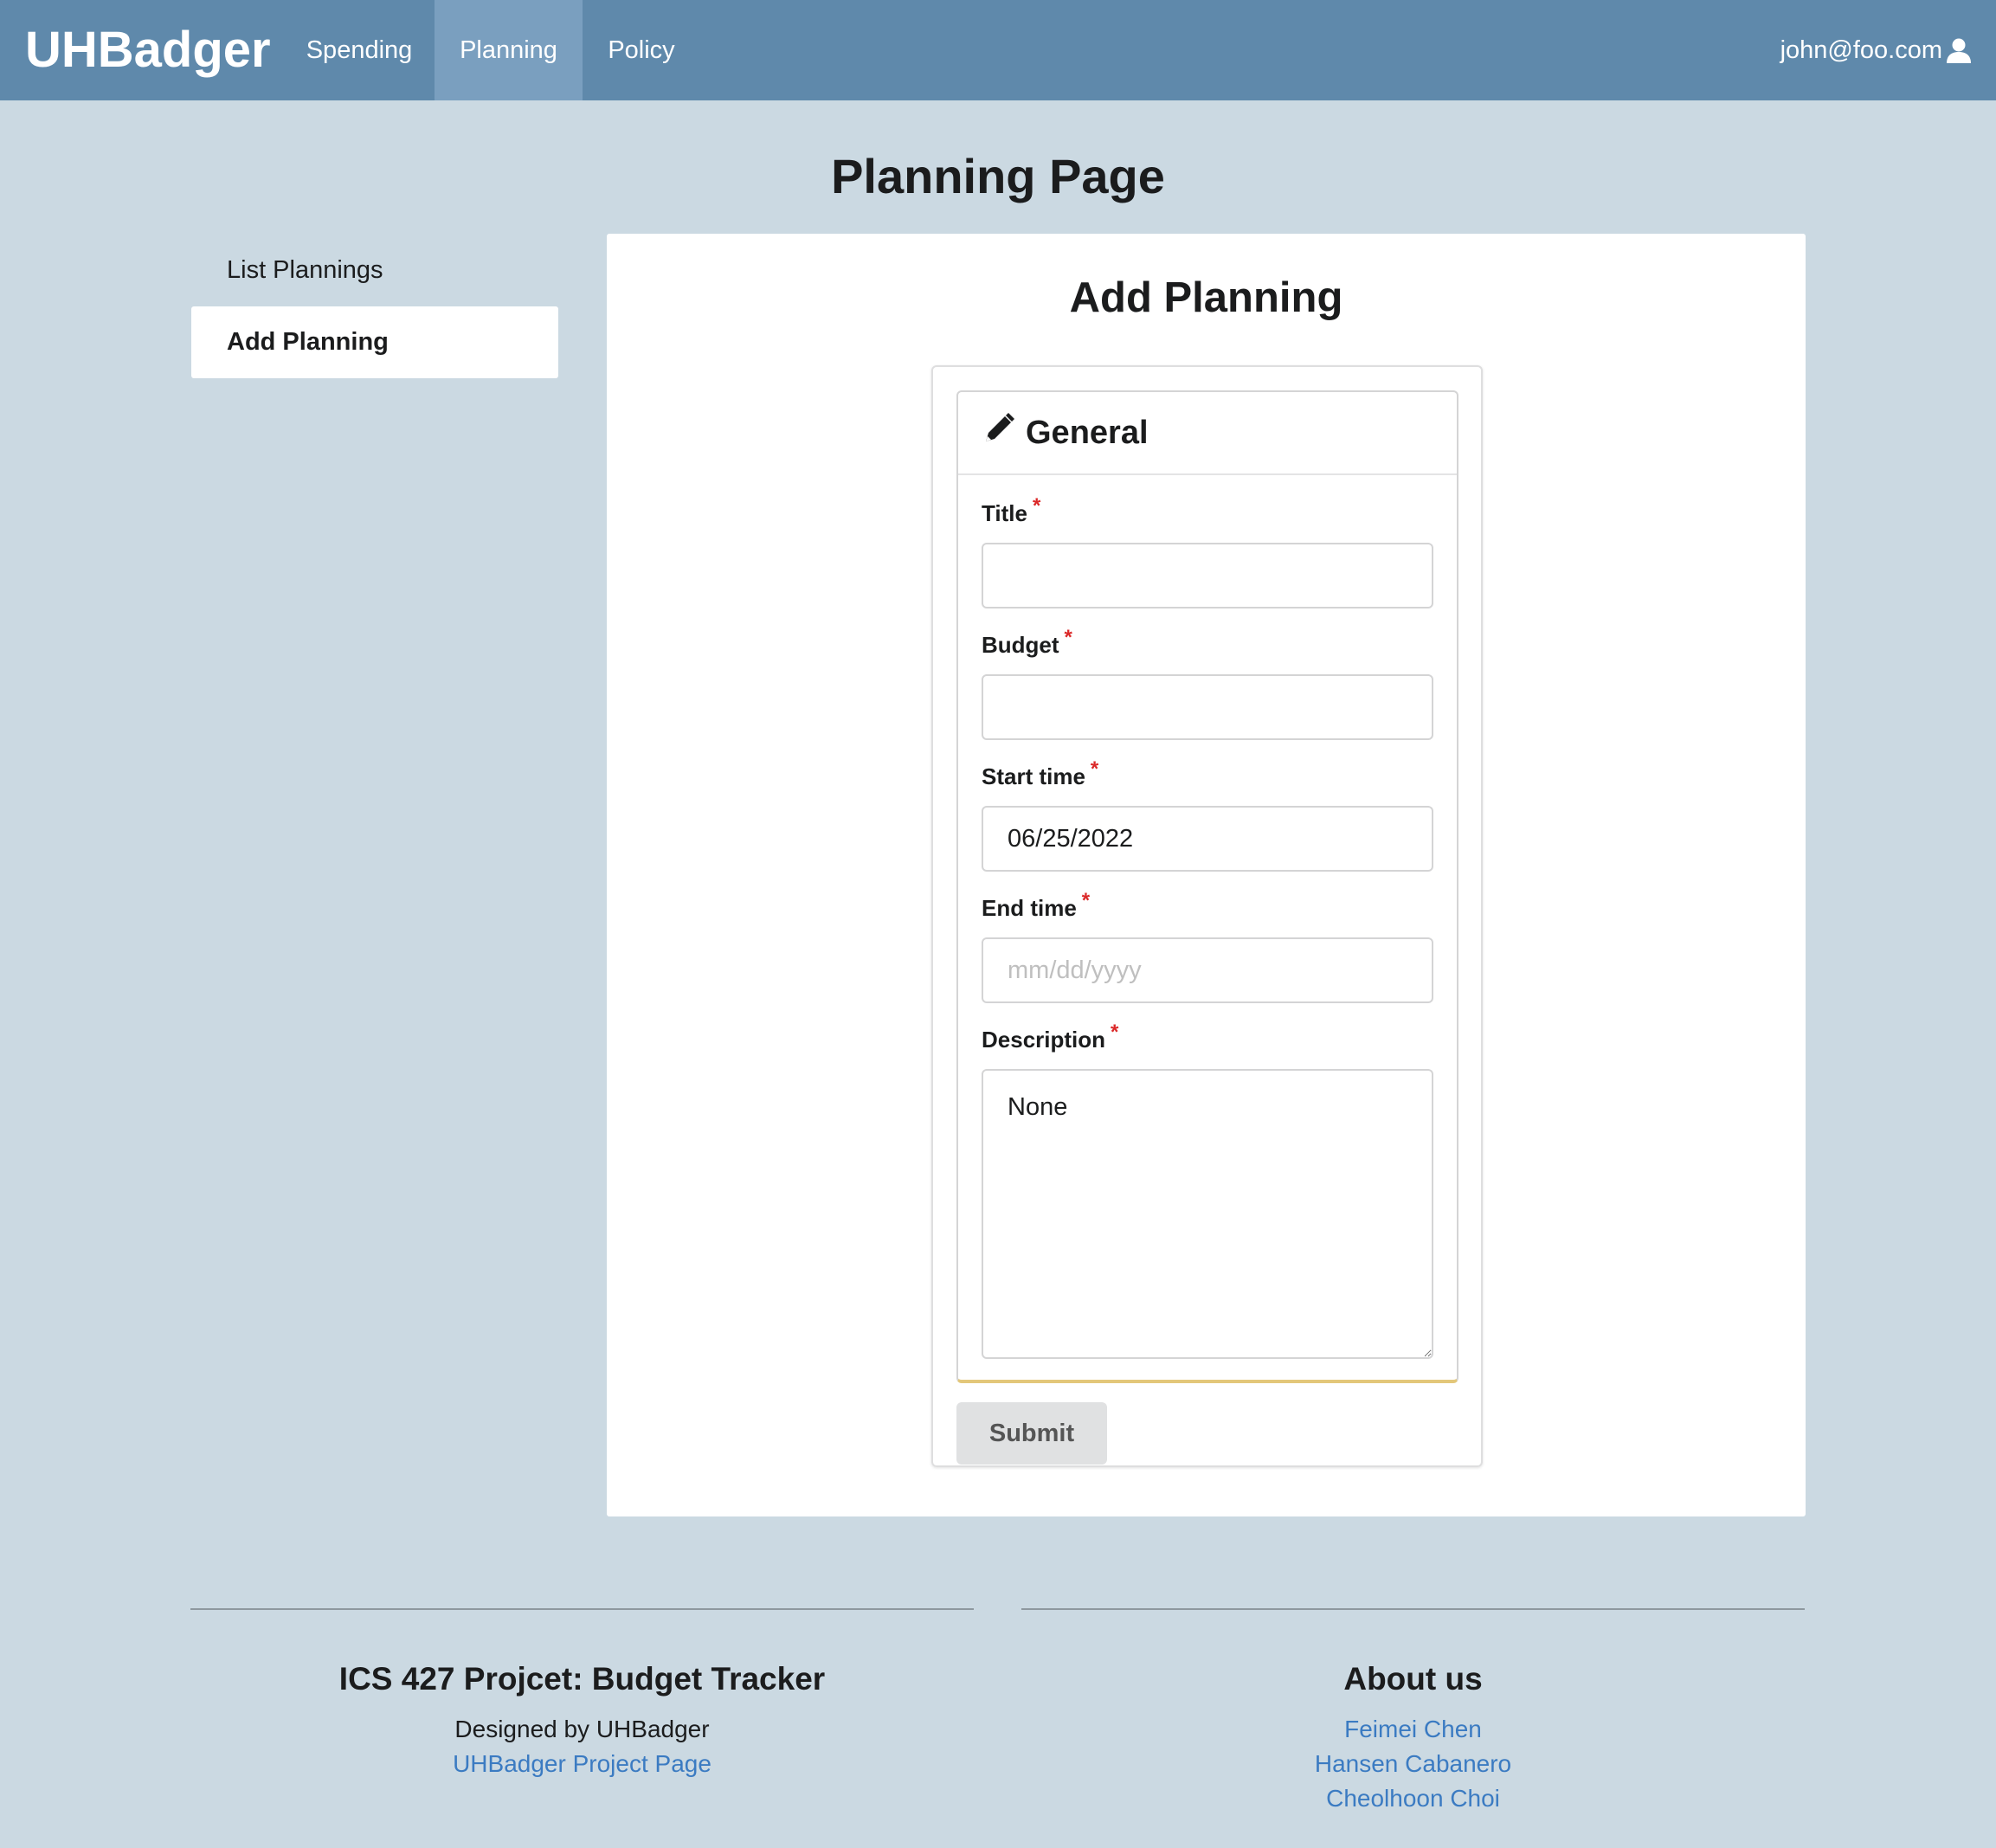  What do you see at coordinates (1208, 970) in the screenshot?
I see `end-time-input` at bounding box center [1208, 970].